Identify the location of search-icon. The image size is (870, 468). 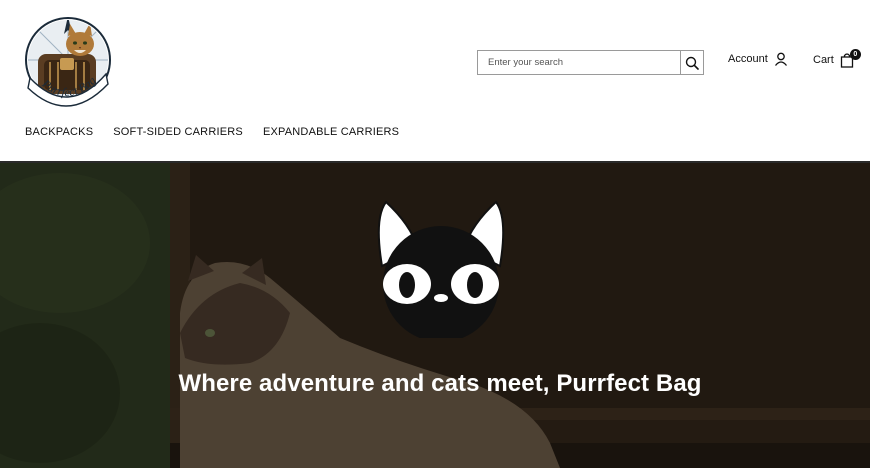
(692, 63).